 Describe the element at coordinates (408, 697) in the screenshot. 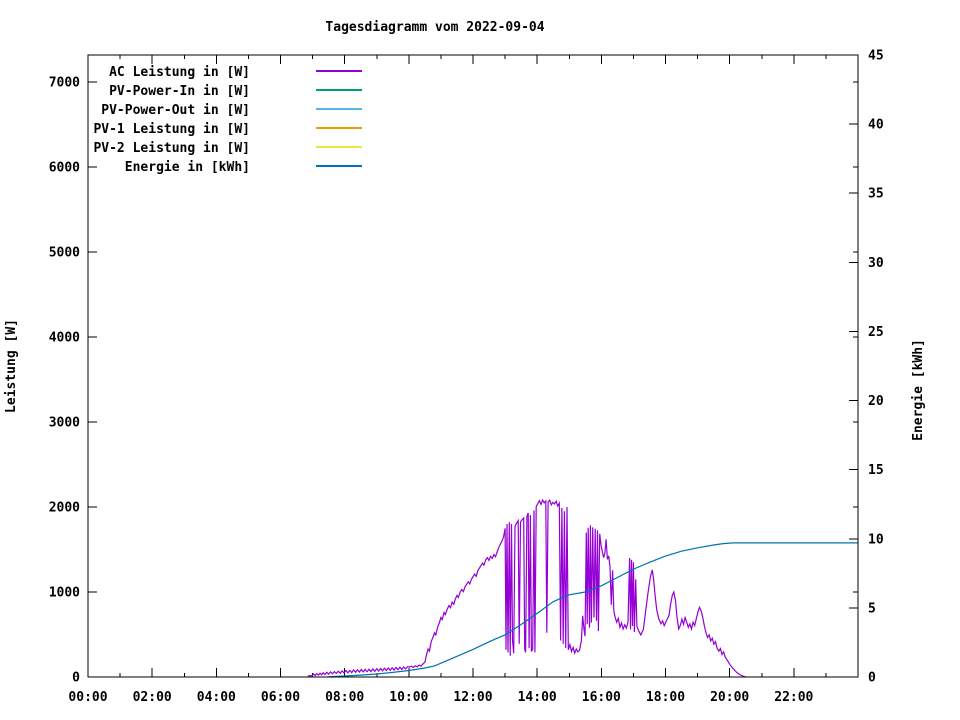

I see `x-tick-label: 10:00` at that location.